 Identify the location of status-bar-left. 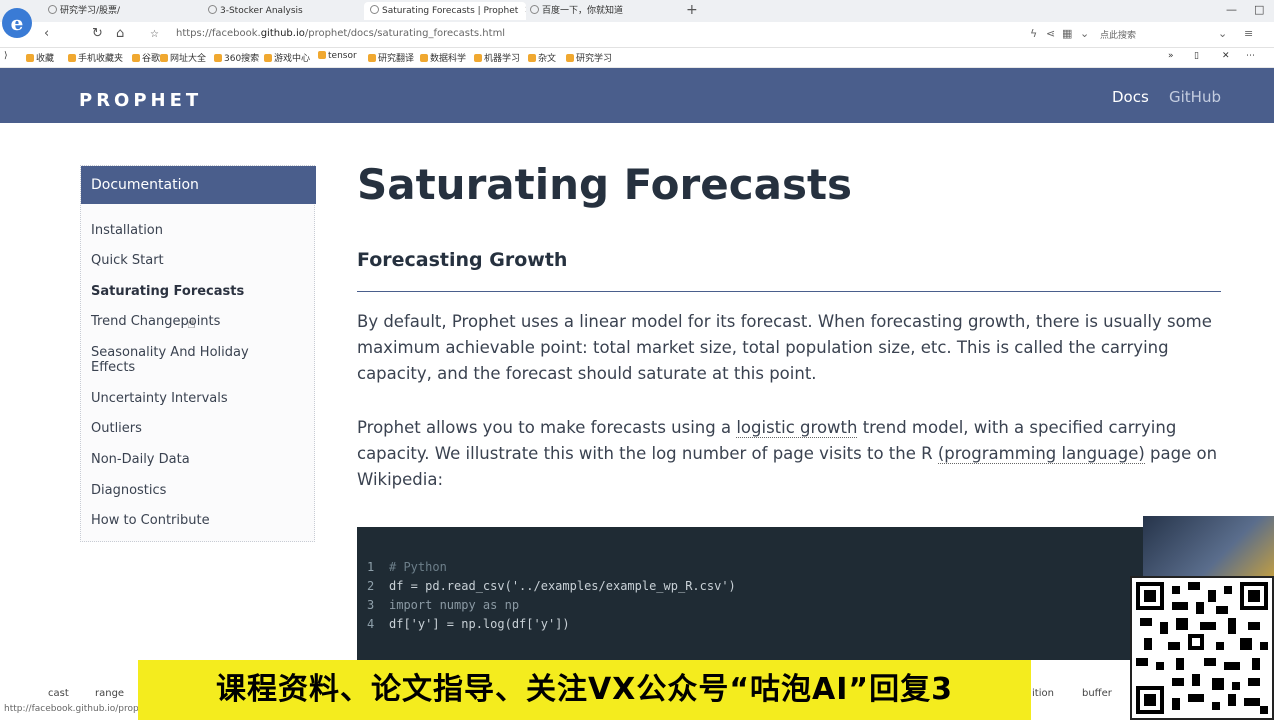
(69, 700).